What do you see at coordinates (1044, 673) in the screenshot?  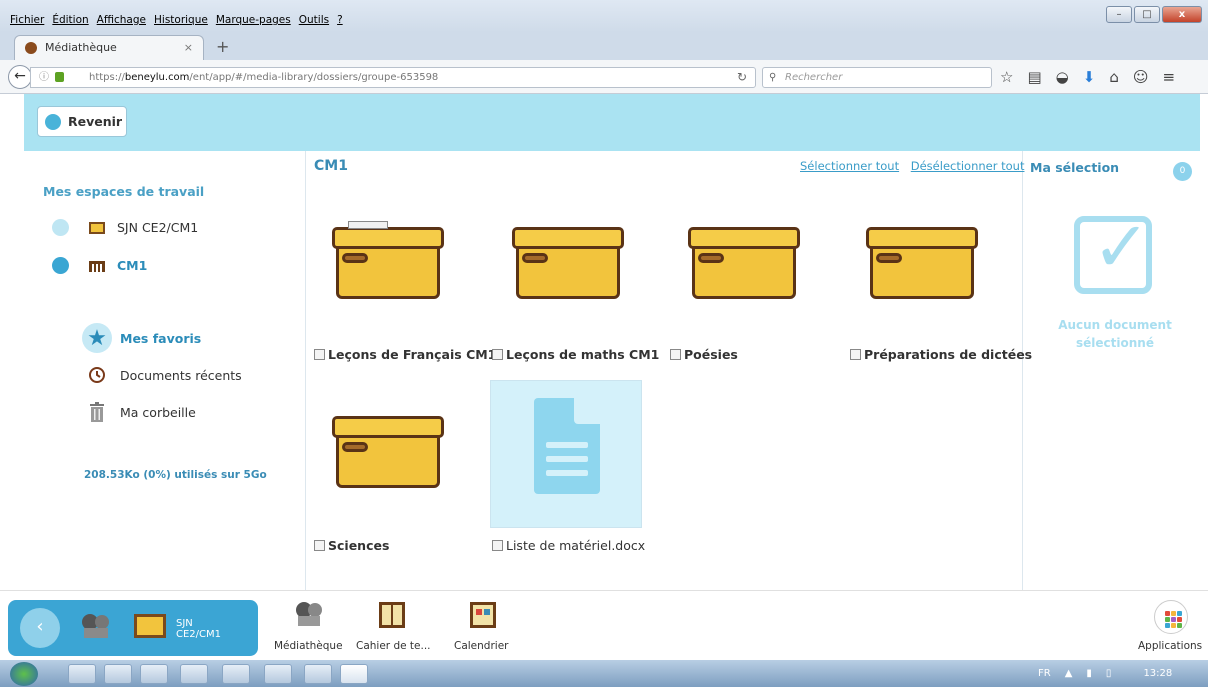 I see `language-indicator: FR` at bounding box center [1044, 673].